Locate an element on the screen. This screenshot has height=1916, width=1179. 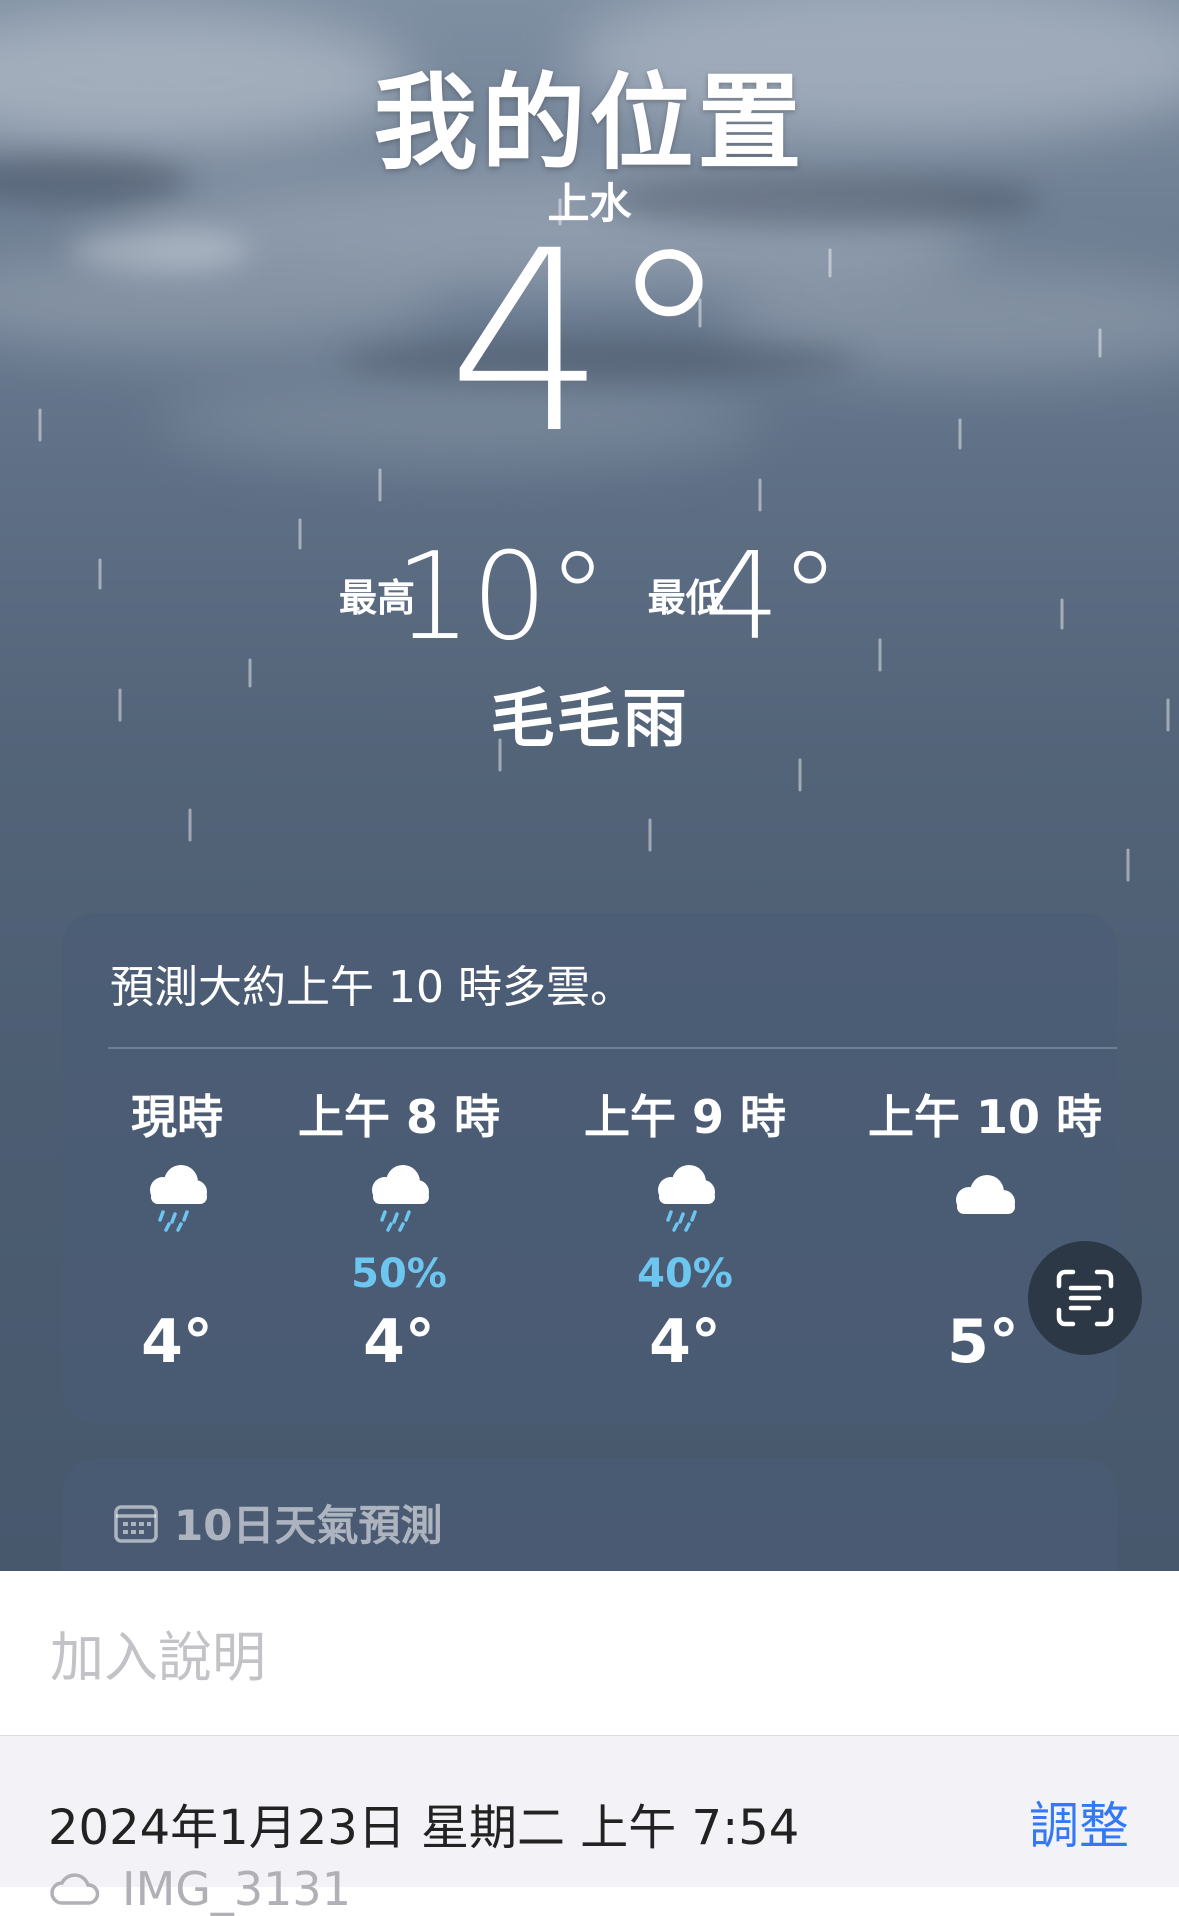
location-title: 我的位置 is located at coordinates (589, 123).